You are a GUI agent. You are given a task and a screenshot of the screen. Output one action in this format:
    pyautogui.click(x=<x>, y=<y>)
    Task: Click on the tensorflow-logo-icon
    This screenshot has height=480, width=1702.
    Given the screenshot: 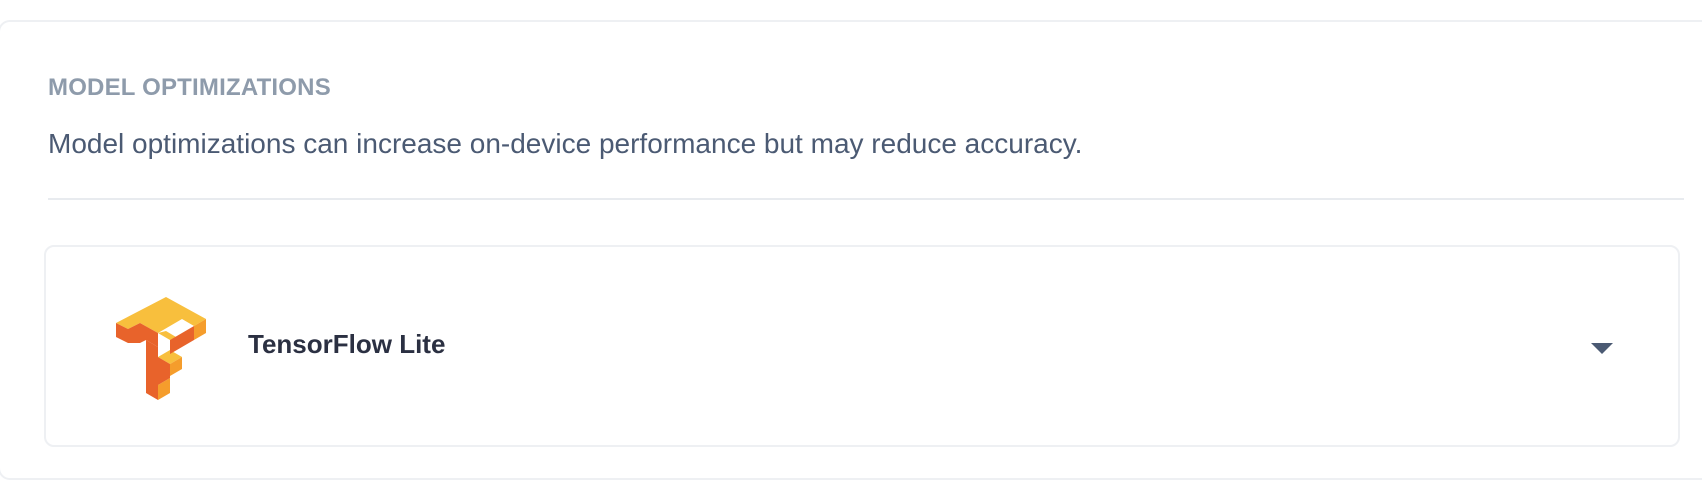 What is the action you would take?
    pyautogui.click(x=166, y=348)
    